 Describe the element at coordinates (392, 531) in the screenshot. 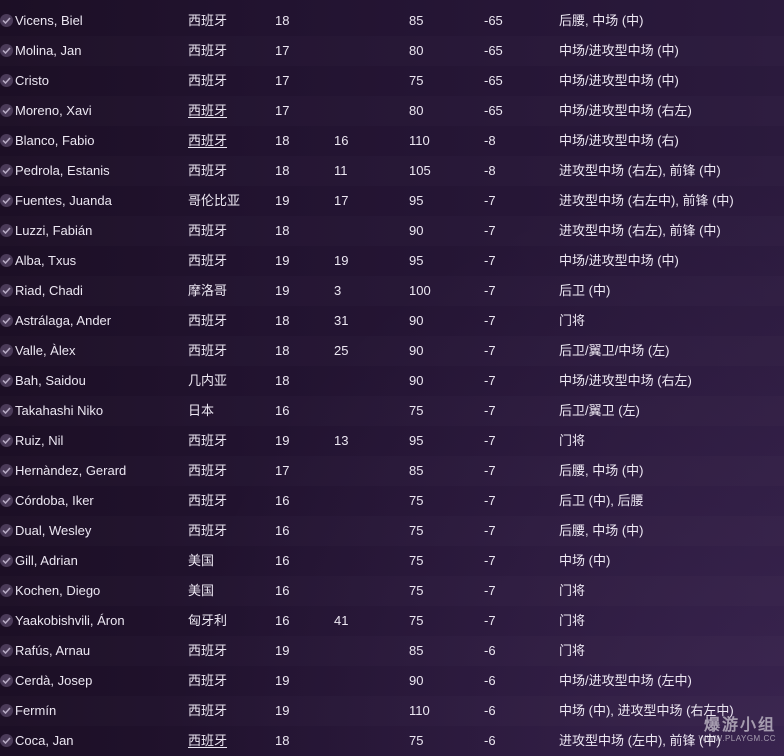

I see `table-row: Dual, Wesley 西班牙 16 75 -7 后腰, 中场 (中)` at that location.